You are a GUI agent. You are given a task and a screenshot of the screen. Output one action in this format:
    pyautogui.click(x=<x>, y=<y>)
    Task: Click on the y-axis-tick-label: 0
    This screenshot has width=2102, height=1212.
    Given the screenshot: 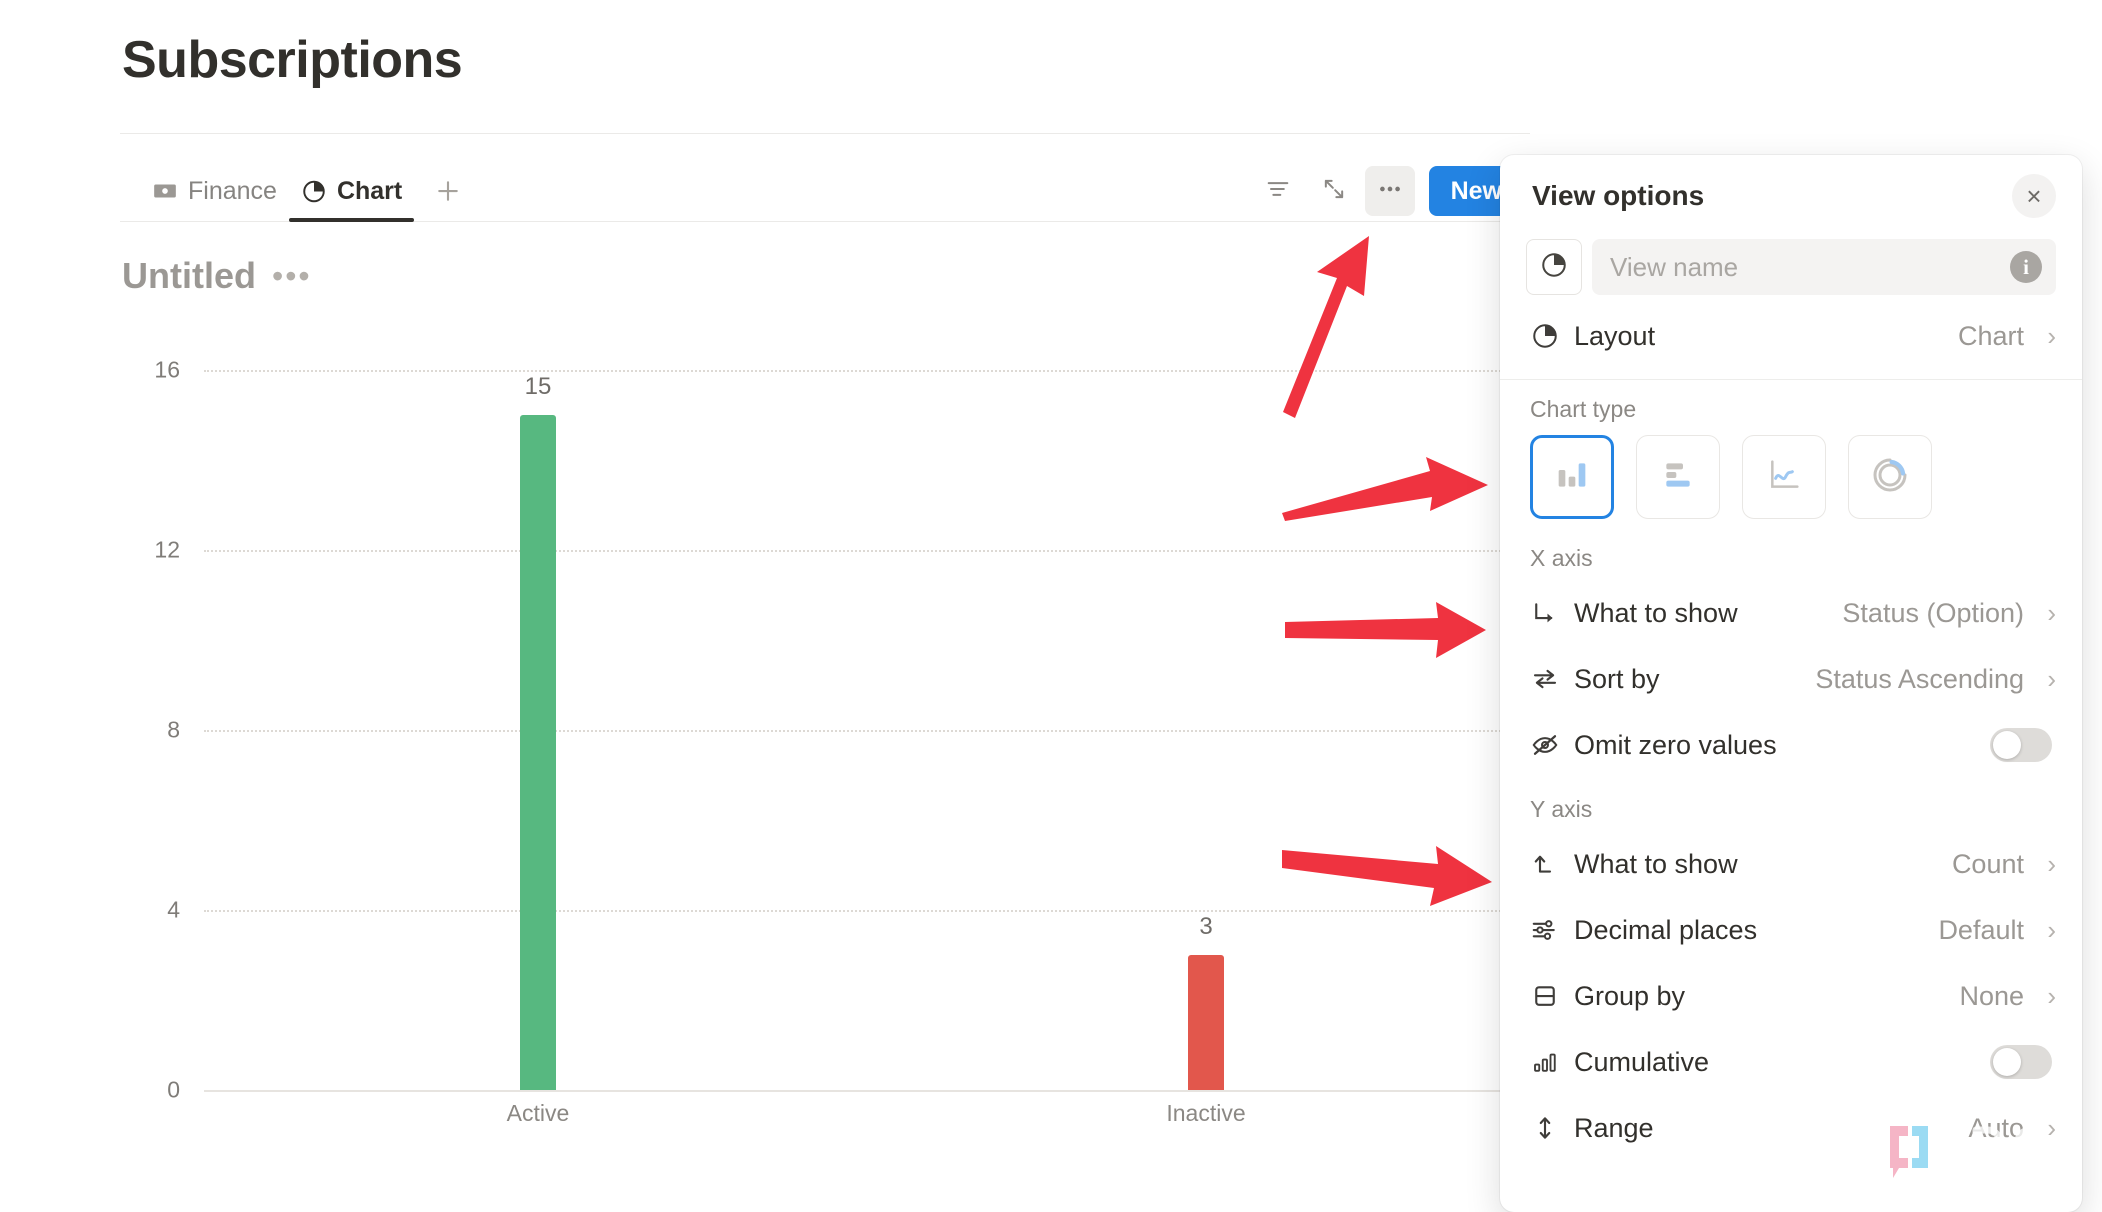 What is the action you would take?
    pyautogui.click(x=173, y=1089)
    